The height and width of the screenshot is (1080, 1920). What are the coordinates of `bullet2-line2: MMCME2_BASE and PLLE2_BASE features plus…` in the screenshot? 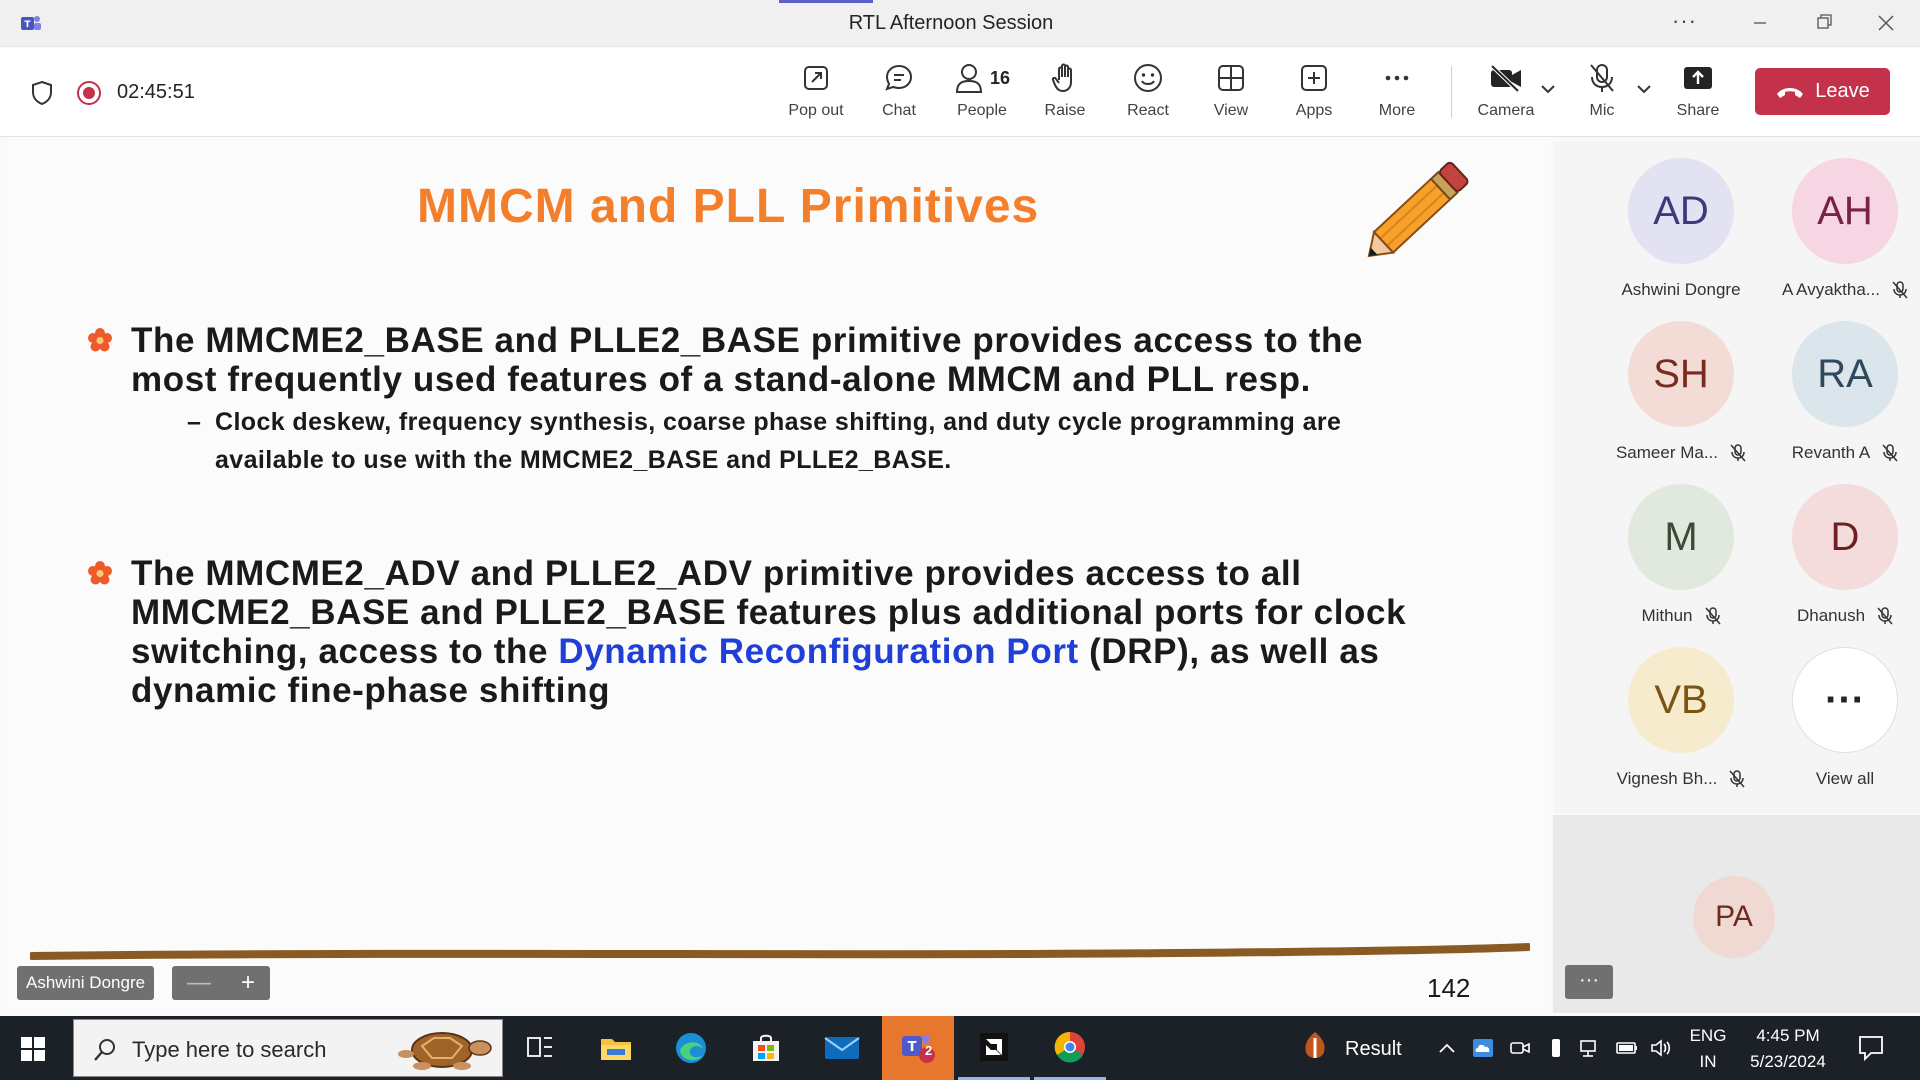 It's located at (769, 612).